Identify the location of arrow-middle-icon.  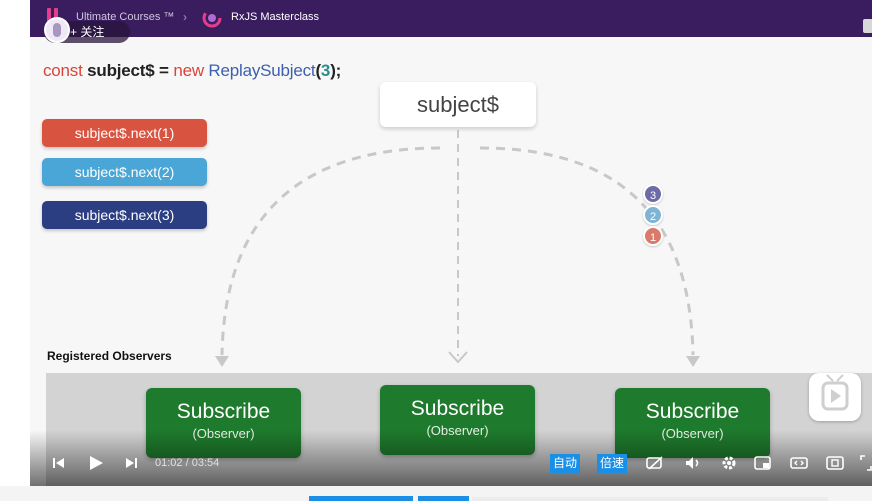
(458, 357).